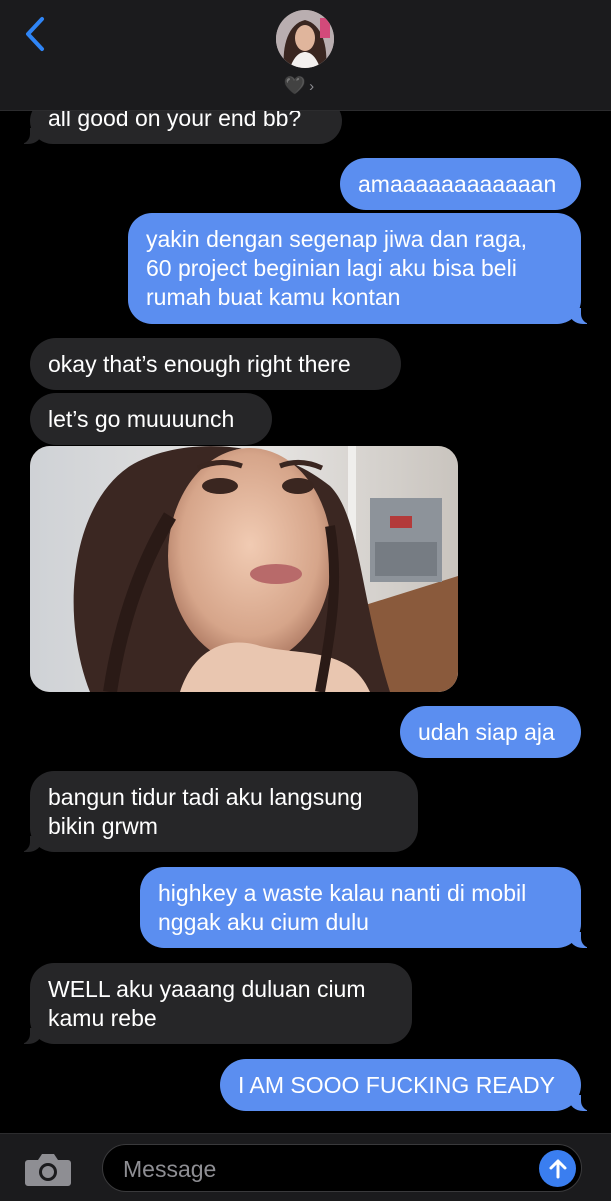 The width and height of the screenshot is (611, 1201). Describe the element at coordinates (342, 1168) in the screenshot. I see `message-input: Message` at that location.